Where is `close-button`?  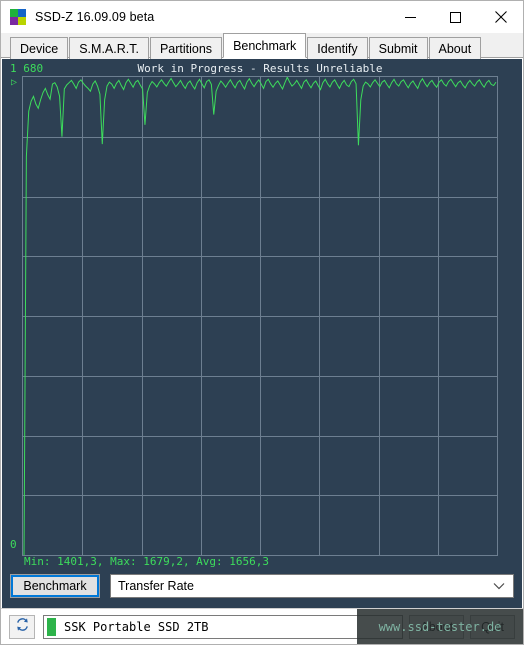
close-button is located at coordinates (500, 17).